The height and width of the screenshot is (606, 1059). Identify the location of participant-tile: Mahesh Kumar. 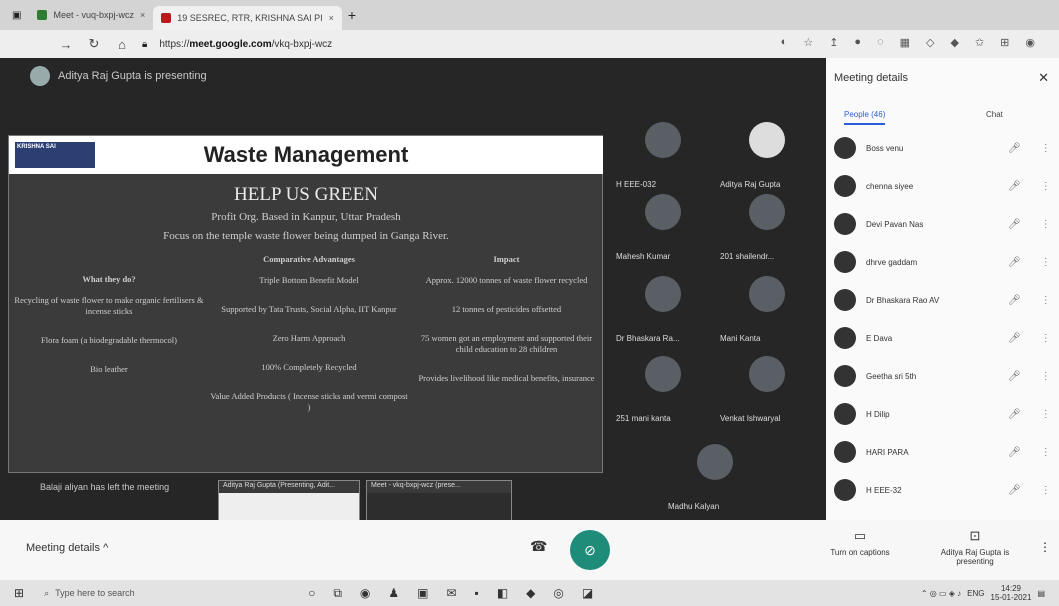
(662, 228).